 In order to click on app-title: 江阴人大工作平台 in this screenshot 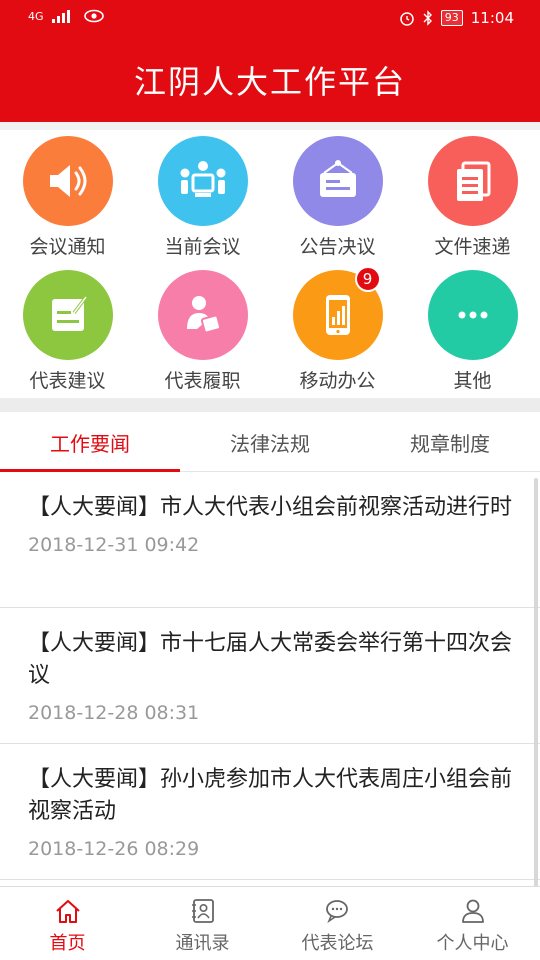, I will do `click(269, 82)`.